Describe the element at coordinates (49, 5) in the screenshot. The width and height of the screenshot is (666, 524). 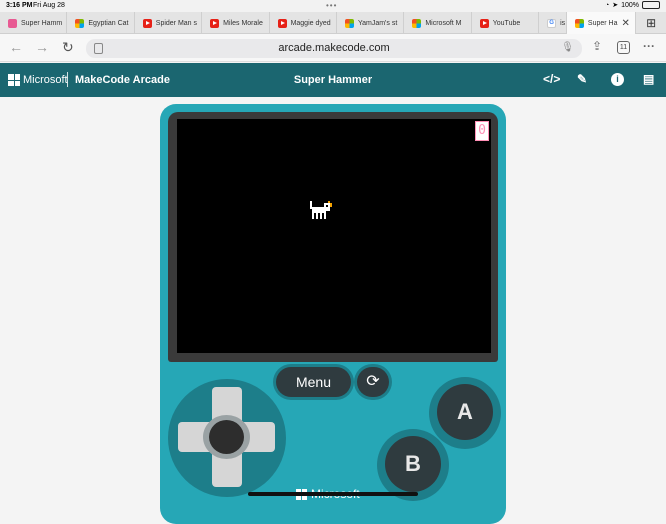
I see `status-date: Fri Aug 28` at that location.